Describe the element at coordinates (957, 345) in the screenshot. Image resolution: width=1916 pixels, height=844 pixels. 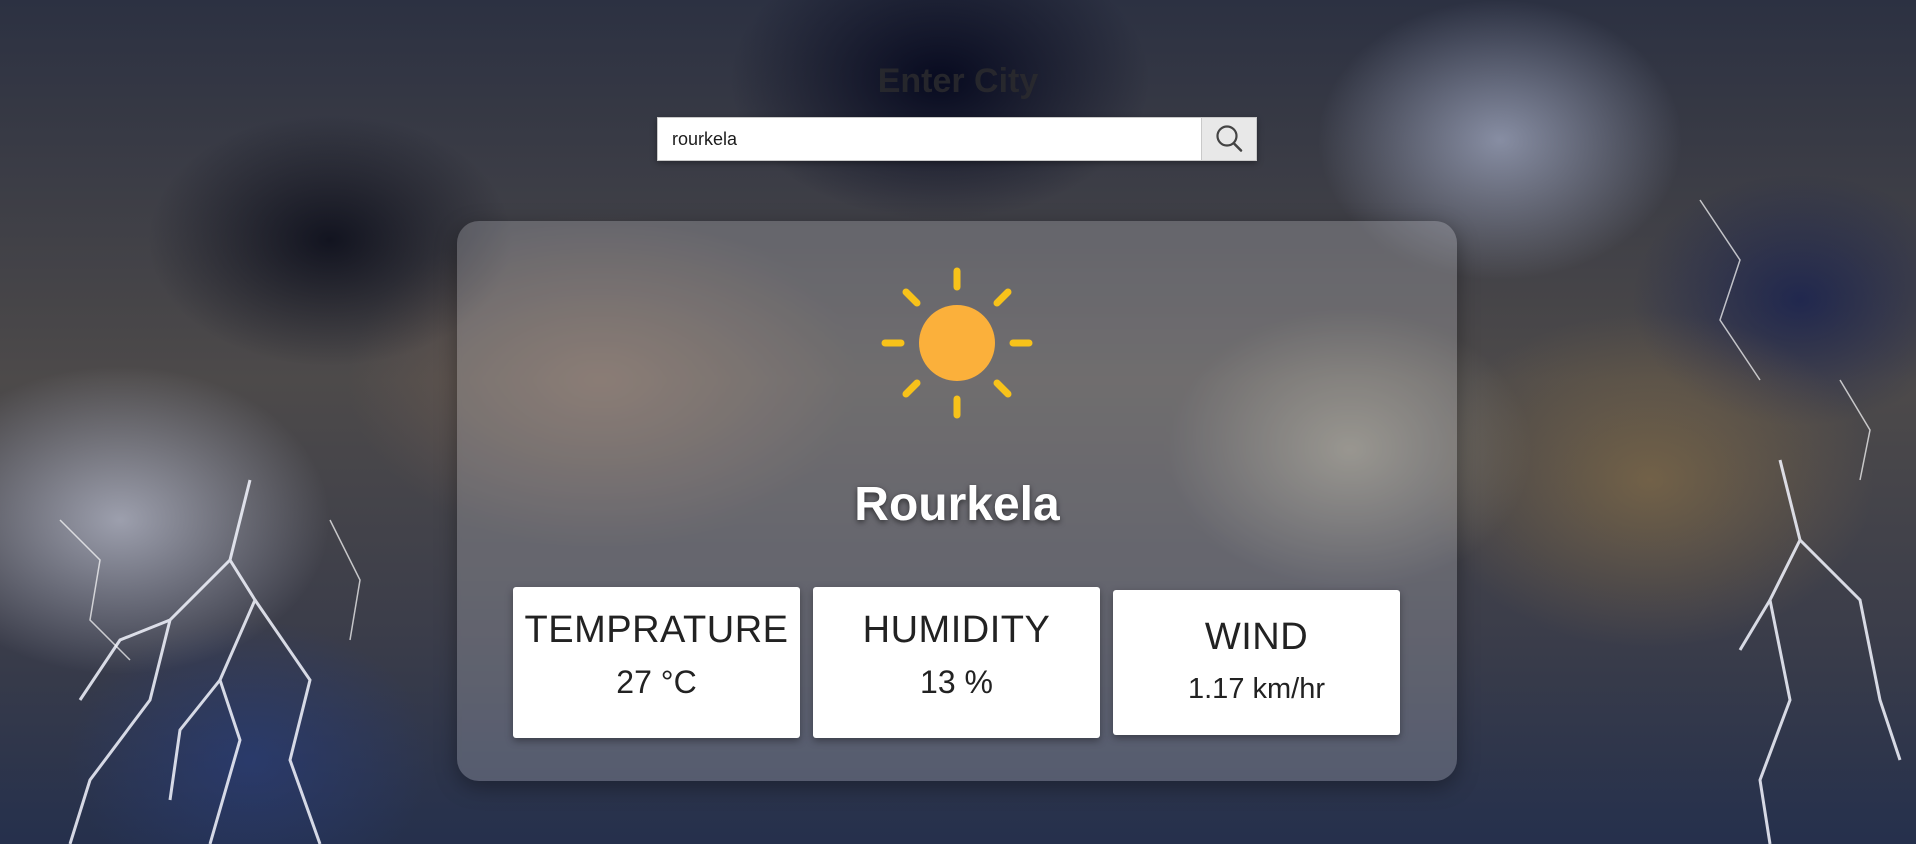
I see `sun-icon` at that location.